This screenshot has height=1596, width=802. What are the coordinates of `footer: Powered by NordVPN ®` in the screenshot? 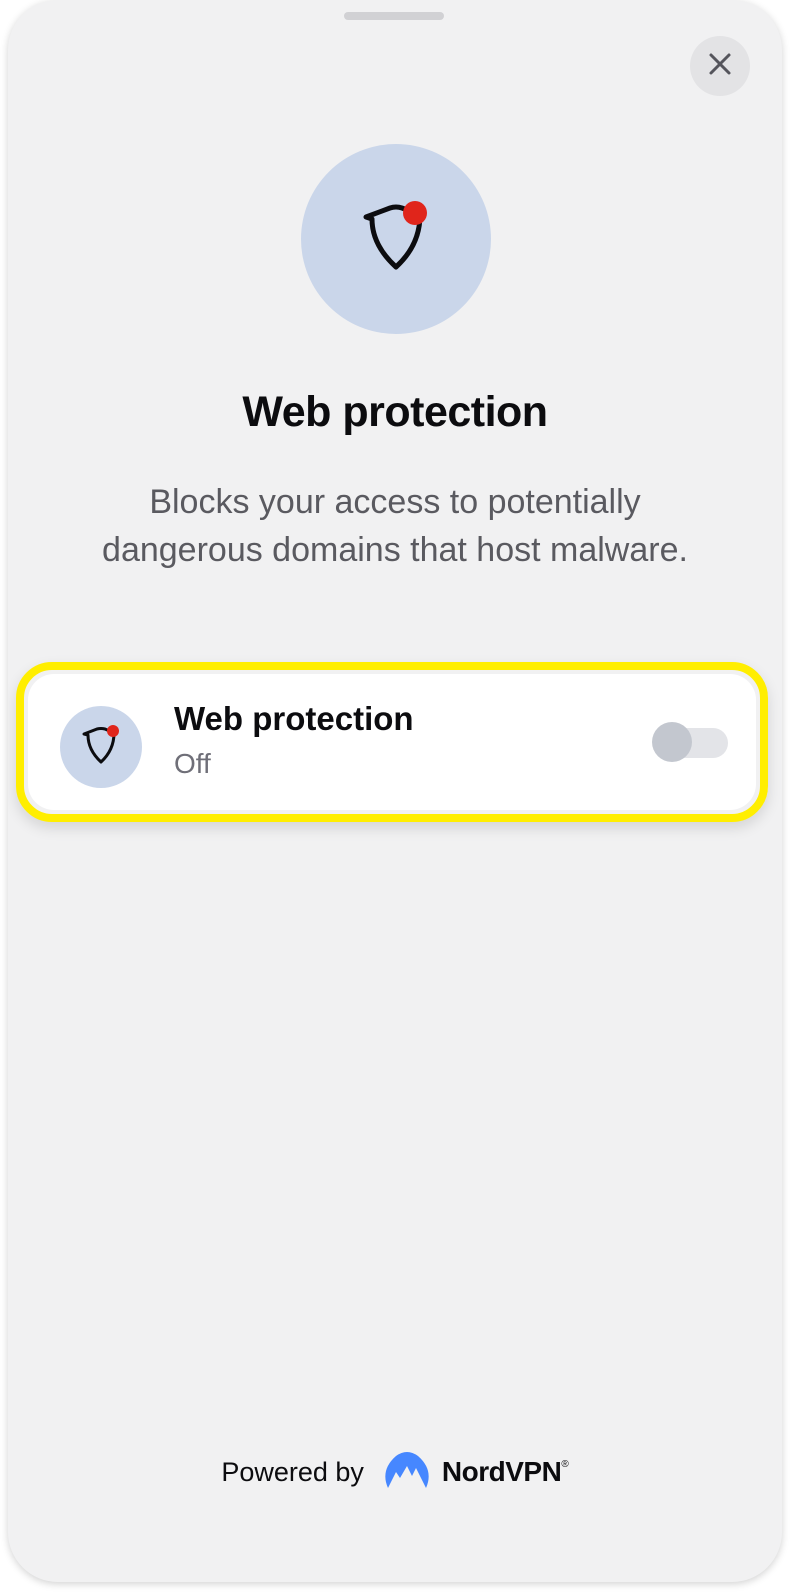 It's located at (395, 1472).